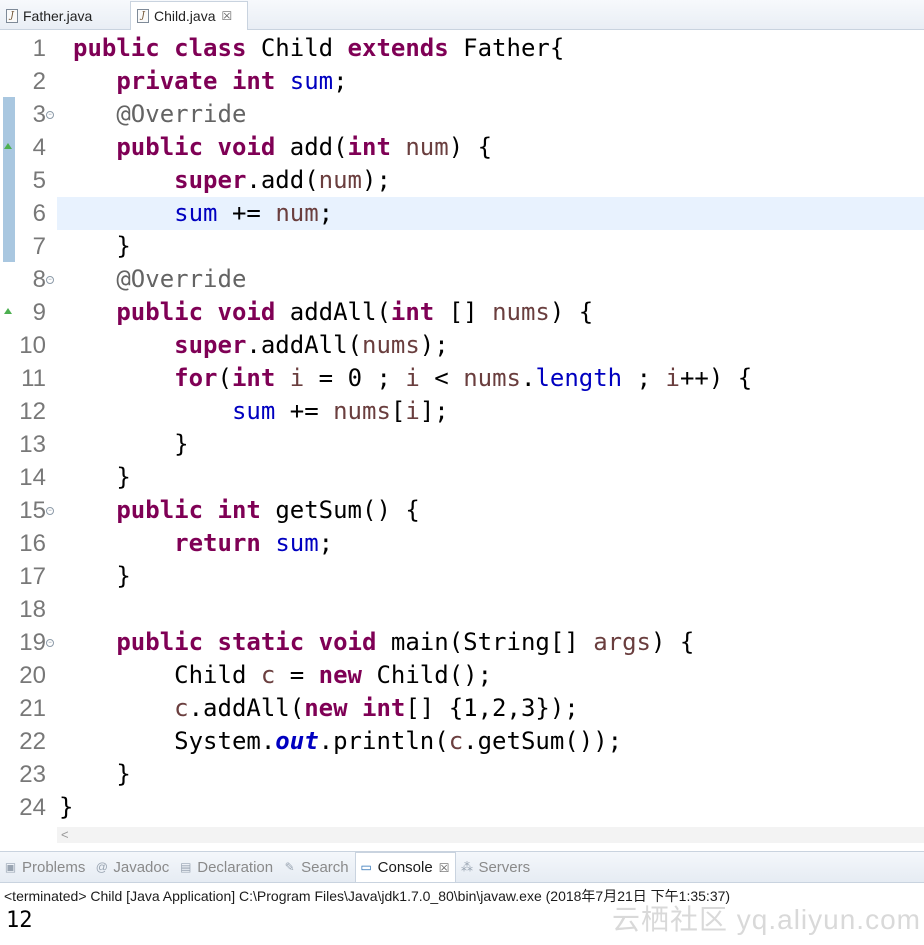 The height and width of the screenshot is (945, 924). What do you see at coordinates (189, 15) in the screenshot?
I see `tab-child-java: J Child.java ☒` at bounding box center [189, 15].